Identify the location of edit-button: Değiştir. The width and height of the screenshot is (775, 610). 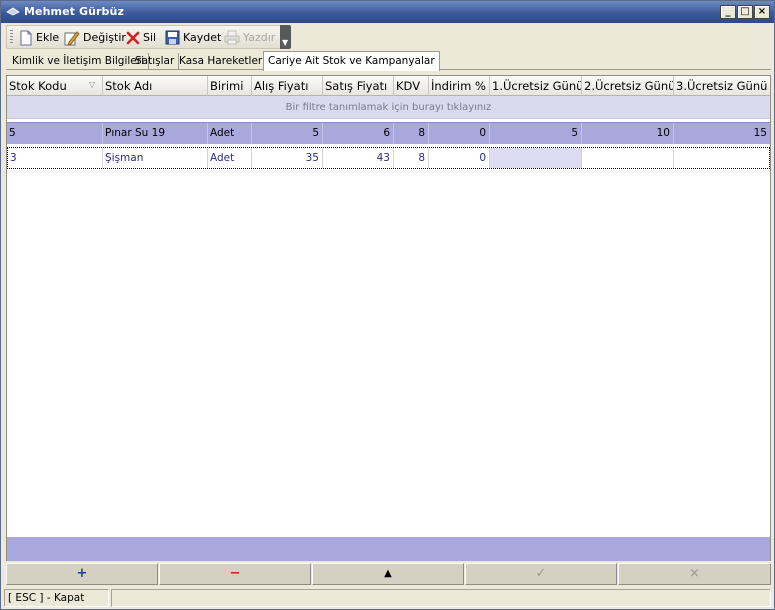
(95, 37).